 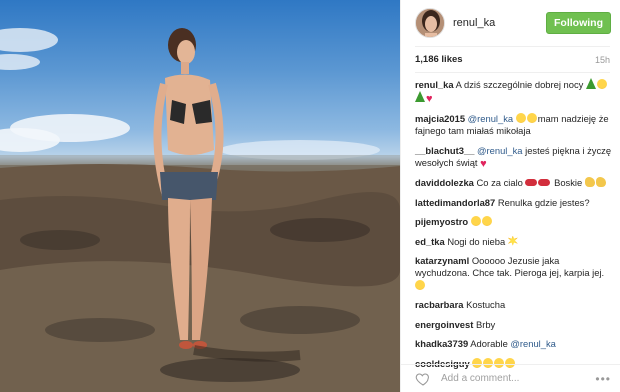 What do you see at coordinates (442, 260) in the screenshot?
I see `comment-author: katarzynaml` at bounding box center [442, 260].